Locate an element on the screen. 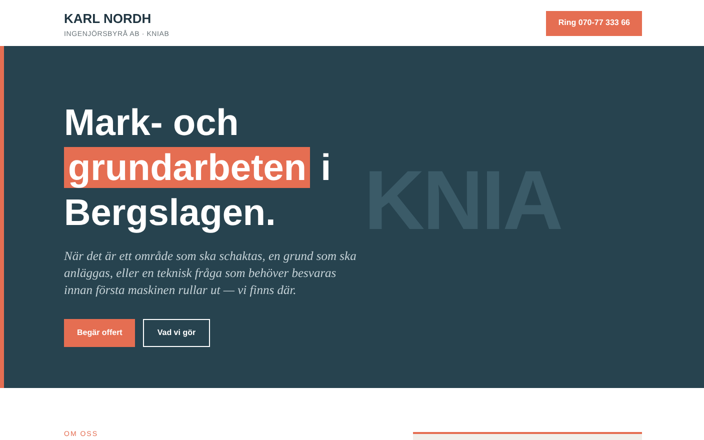  brand-name: KARL NORDH is located at coordinates (117, 18).